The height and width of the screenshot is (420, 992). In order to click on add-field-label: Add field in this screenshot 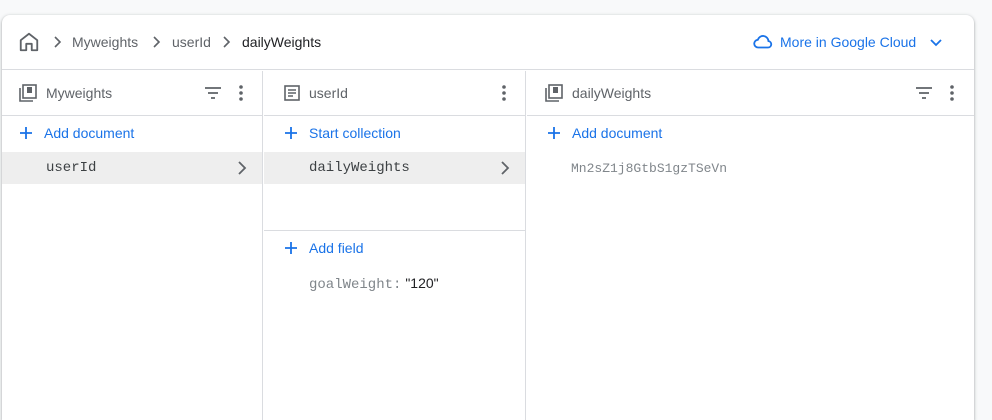, I will do `click(336, 248)`.